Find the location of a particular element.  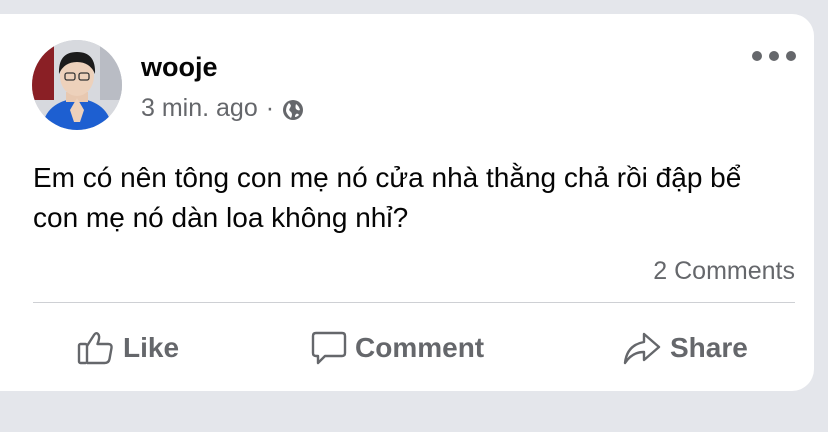

share-label: Share is located at coordinates (709, 347).